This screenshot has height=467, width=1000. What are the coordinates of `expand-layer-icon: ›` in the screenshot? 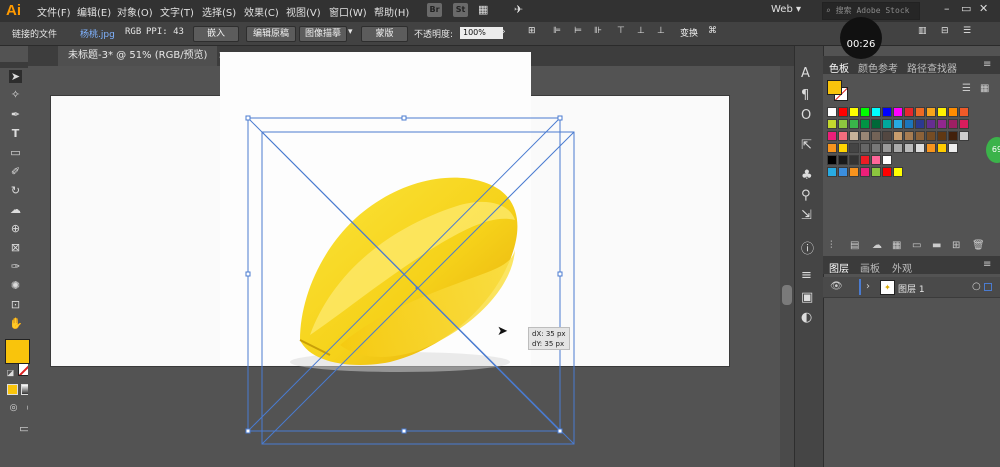 It's located at (868, 286).